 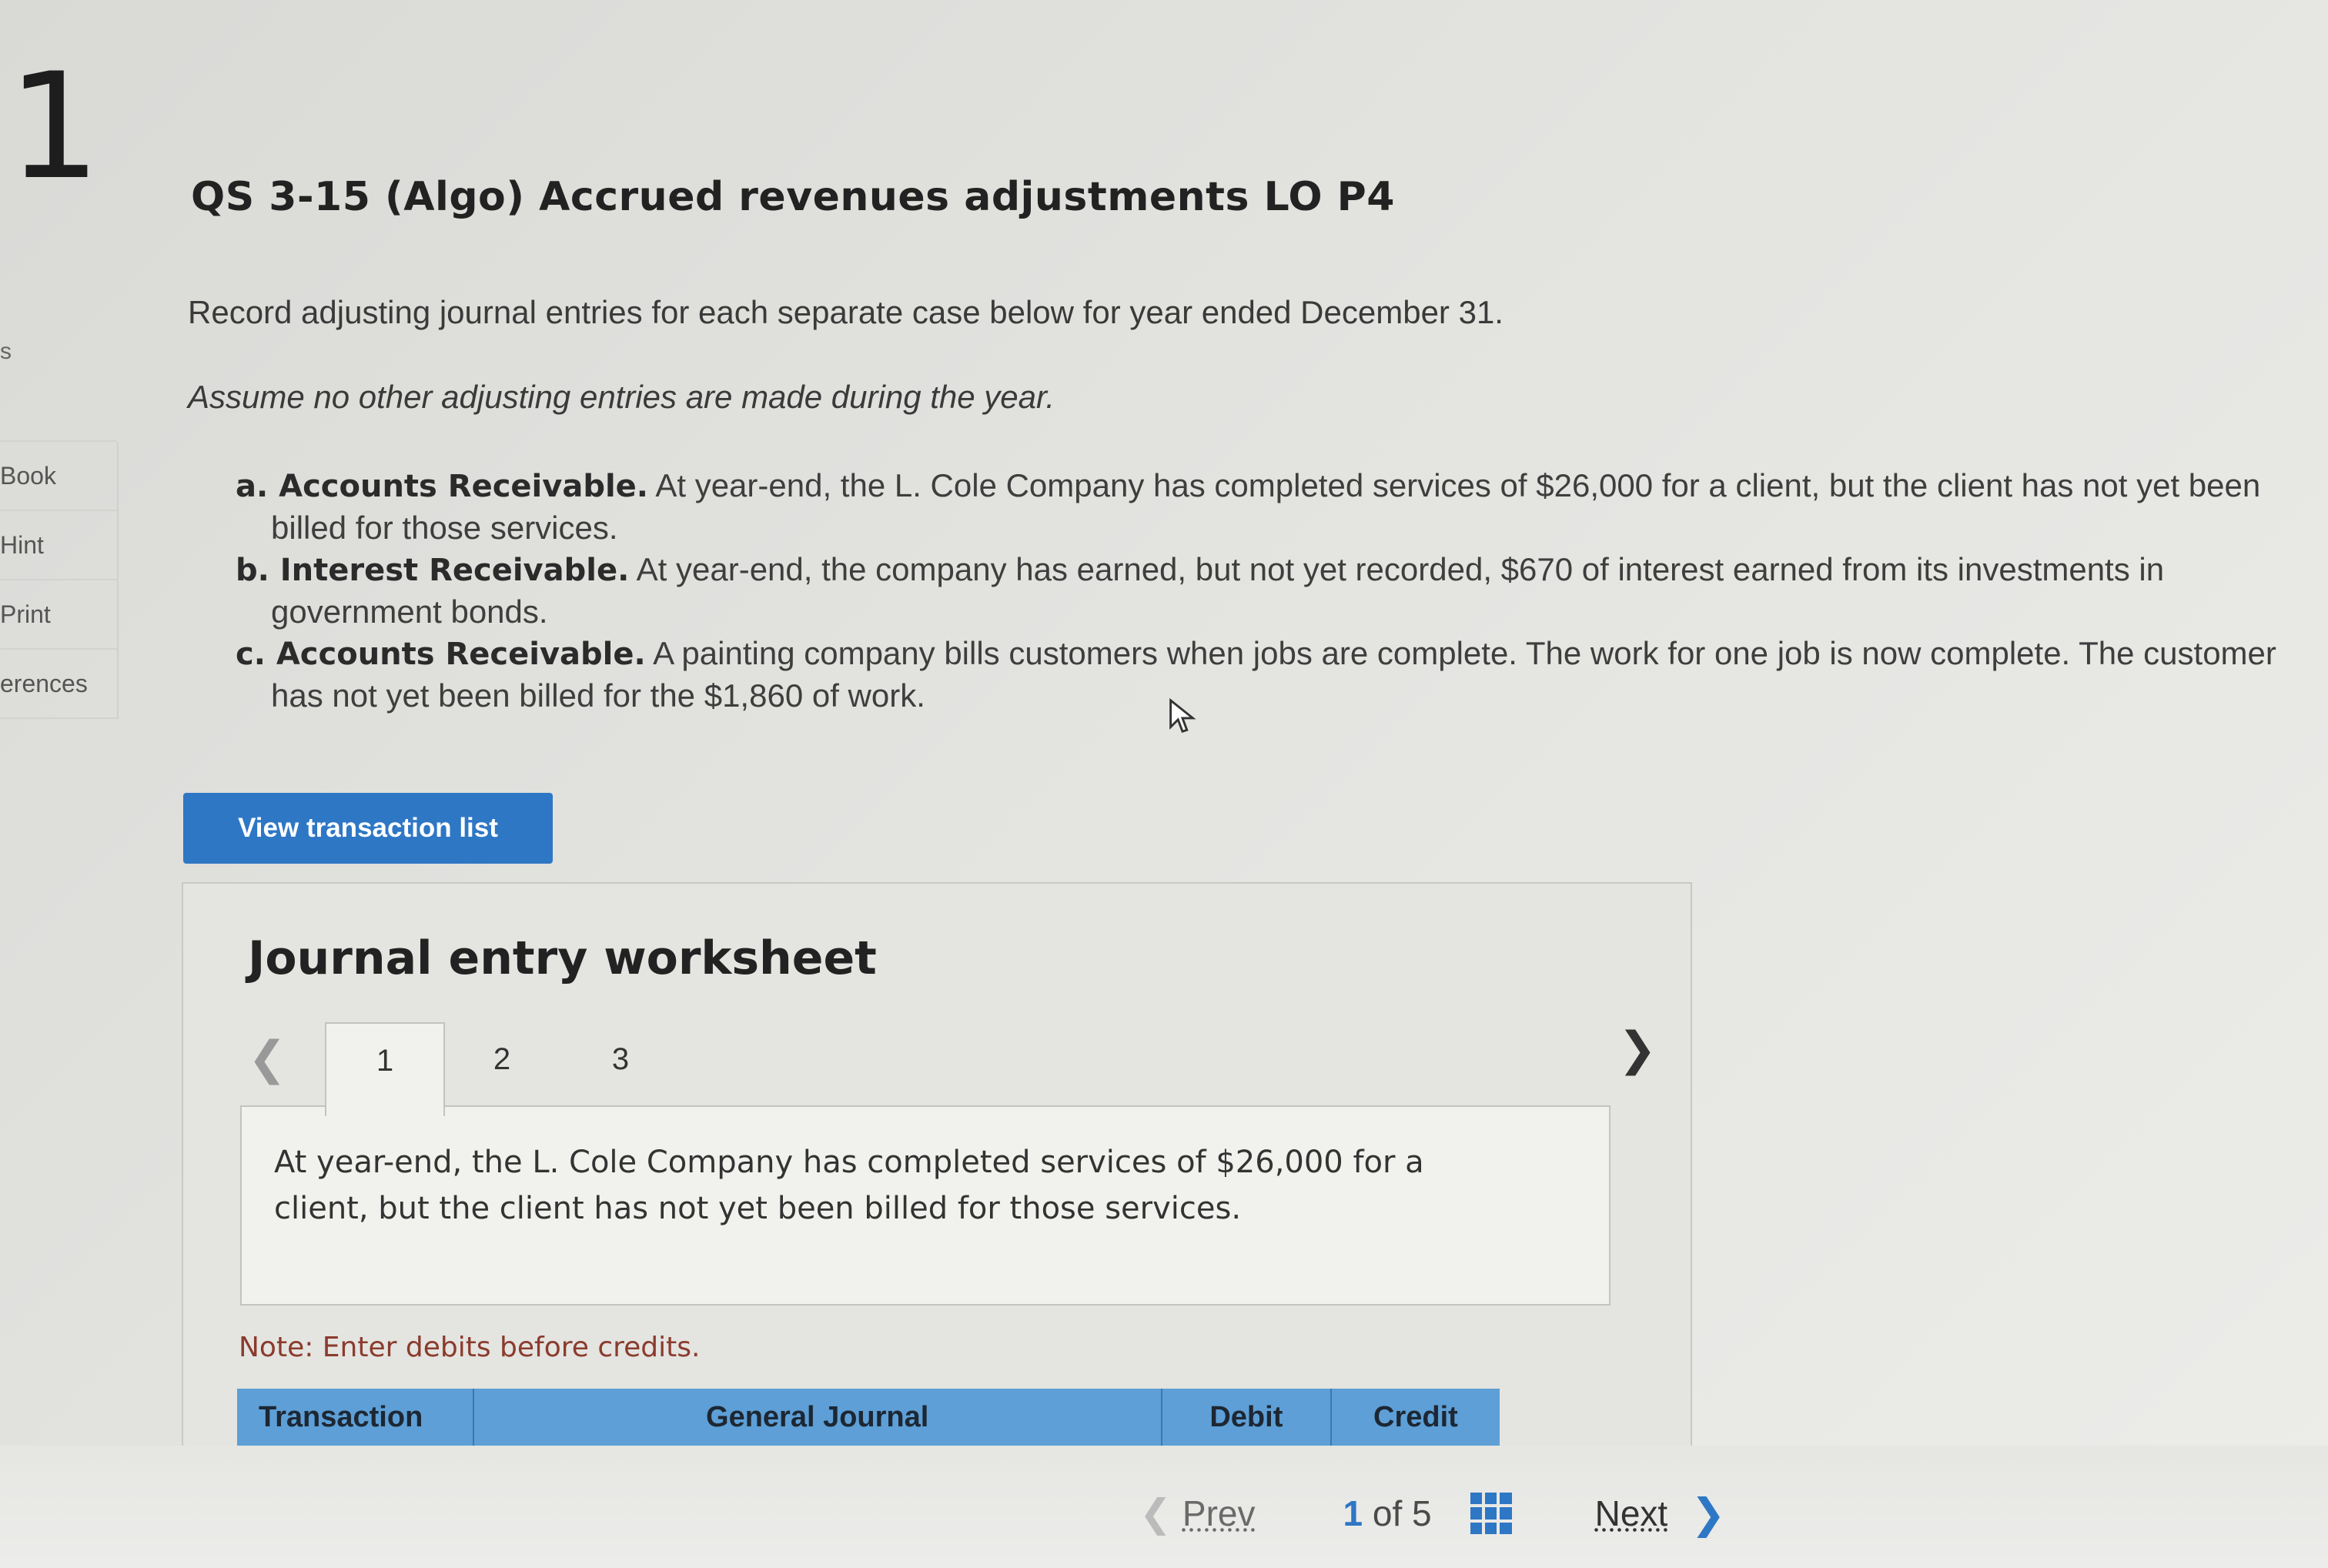 What do you see at coordinates (6, 351) in the screenshot?
I see `sidebar-partial-label: s` at bounding box center [6, 351].